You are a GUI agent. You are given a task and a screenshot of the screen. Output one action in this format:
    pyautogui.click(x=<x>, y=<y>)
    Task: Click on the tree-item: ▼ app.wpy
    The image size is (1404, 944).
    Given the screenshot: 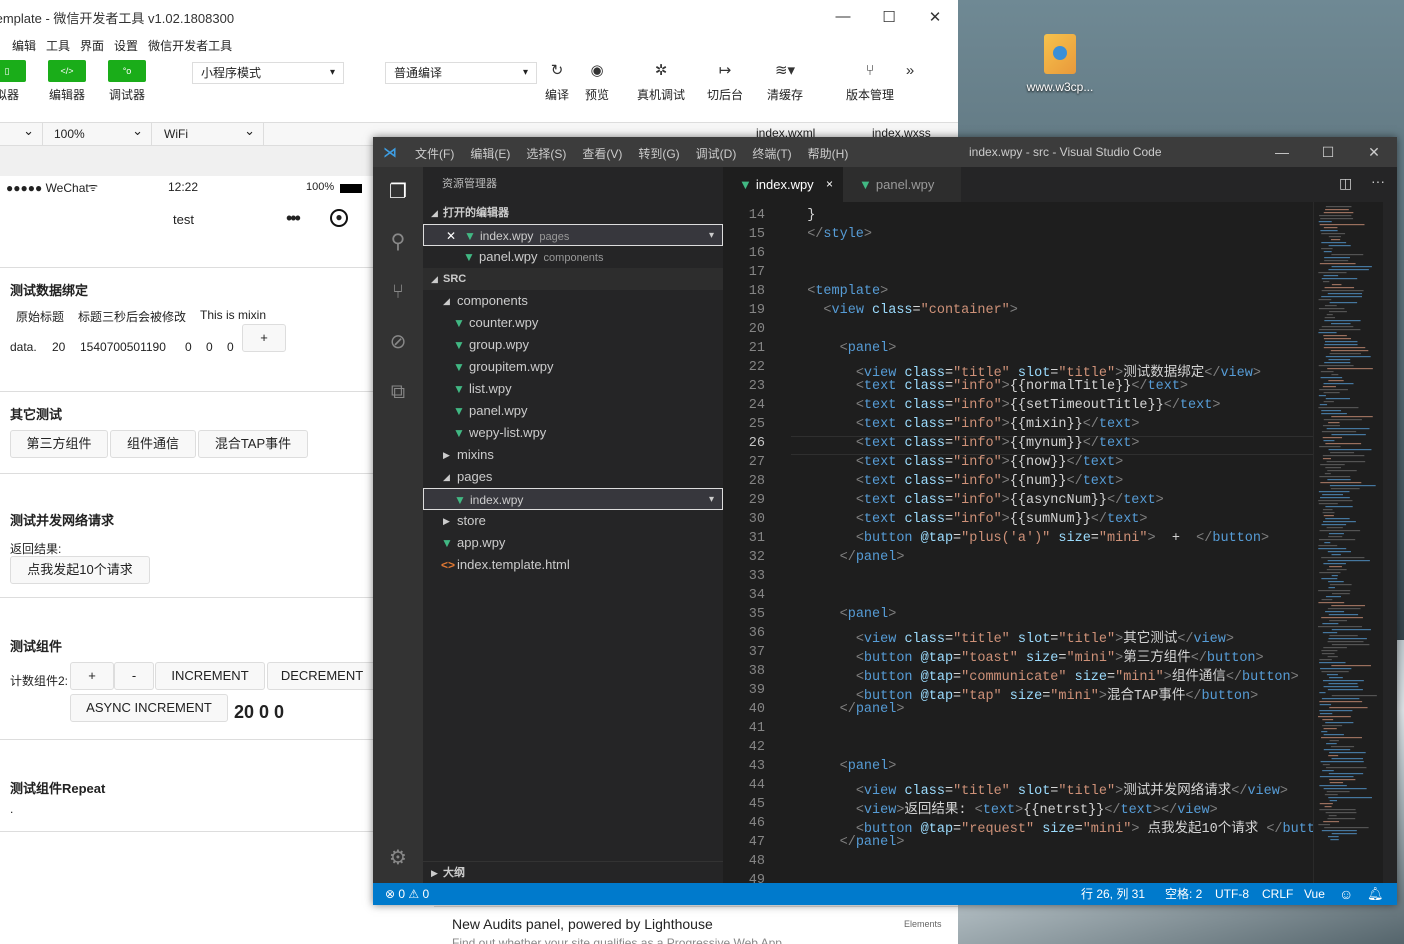 What is the action you would take?
    pyautogui.click(x=573, y=543)
    